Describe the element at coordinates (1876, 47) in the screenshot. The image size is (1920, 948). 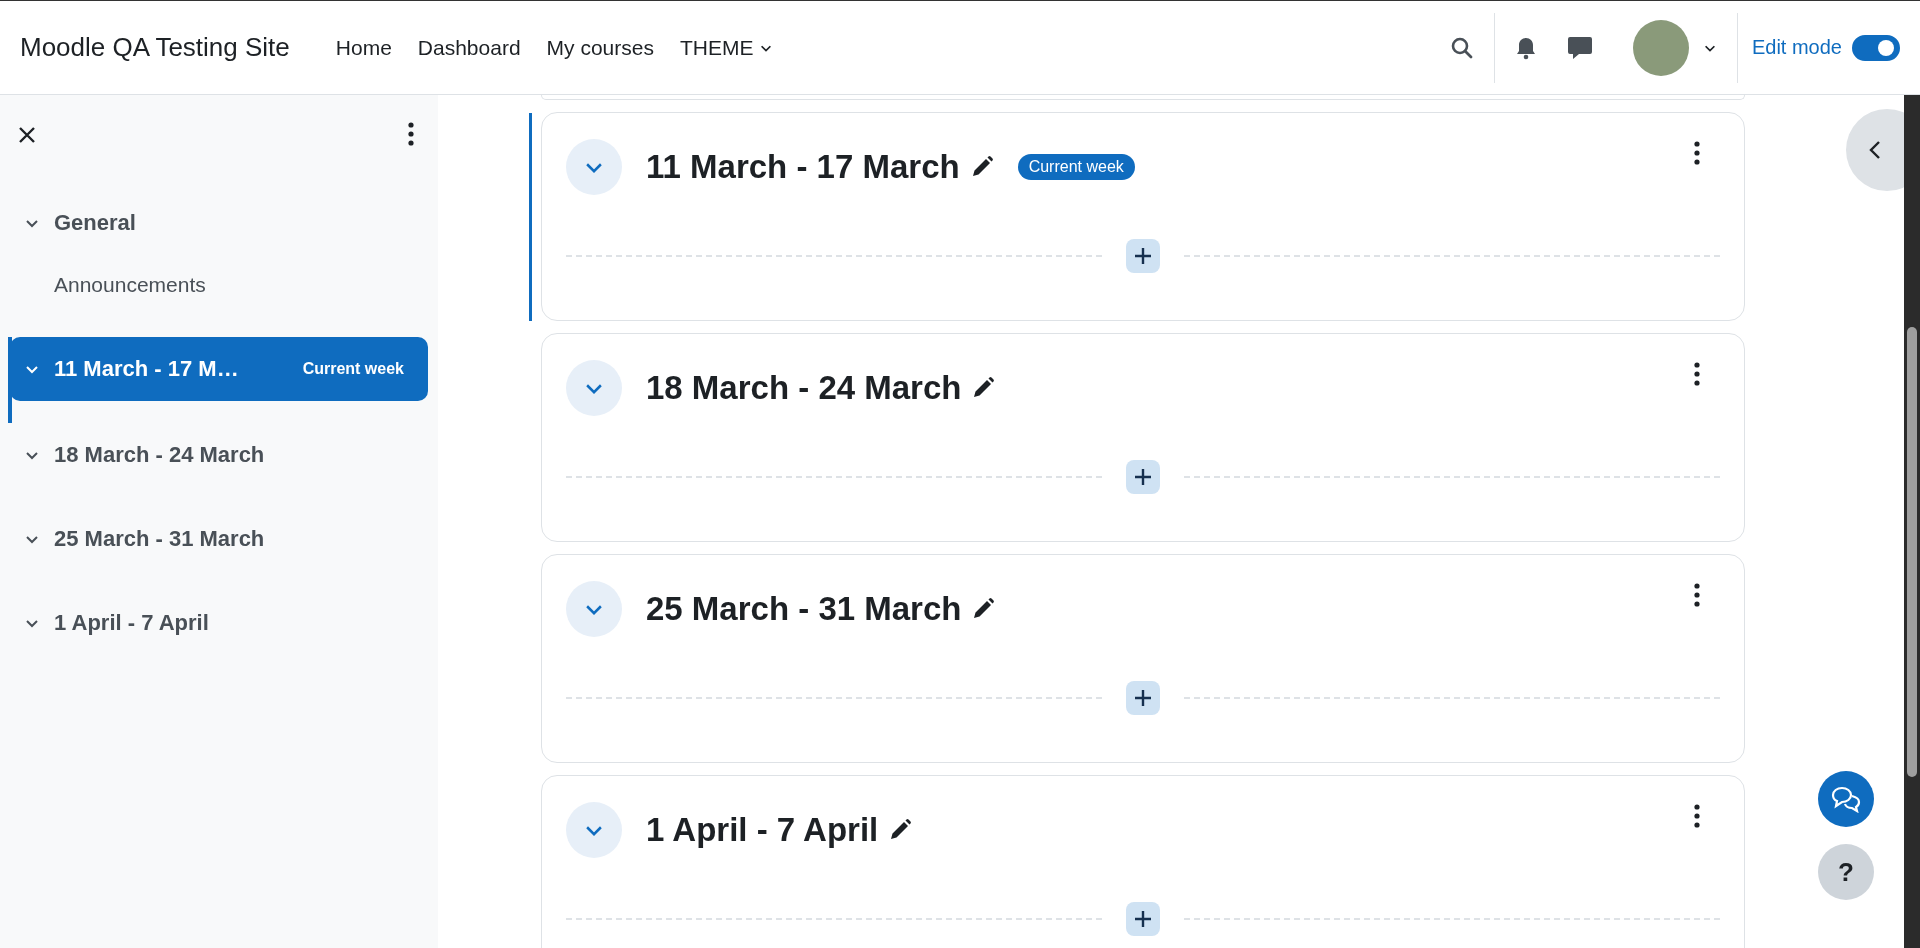
I see `edit-mode-switch` at that location.